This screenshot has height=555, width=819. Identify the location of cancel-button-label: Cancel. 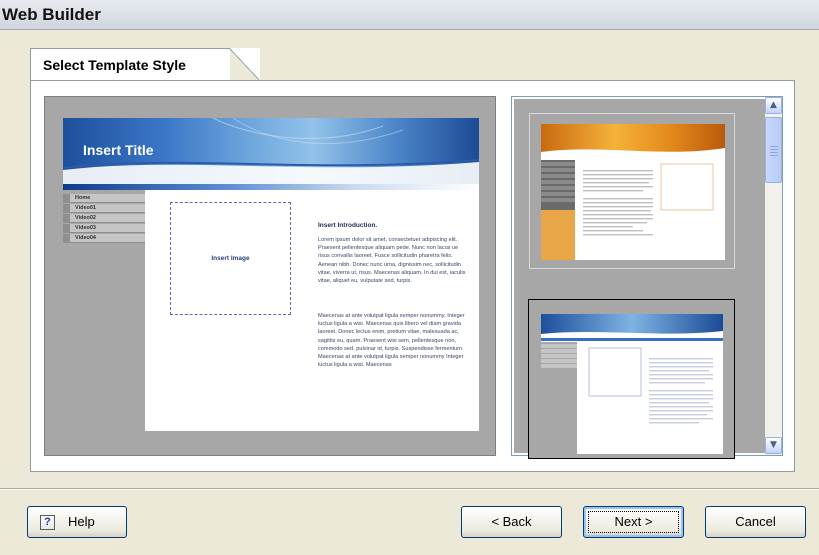
(755, 521).